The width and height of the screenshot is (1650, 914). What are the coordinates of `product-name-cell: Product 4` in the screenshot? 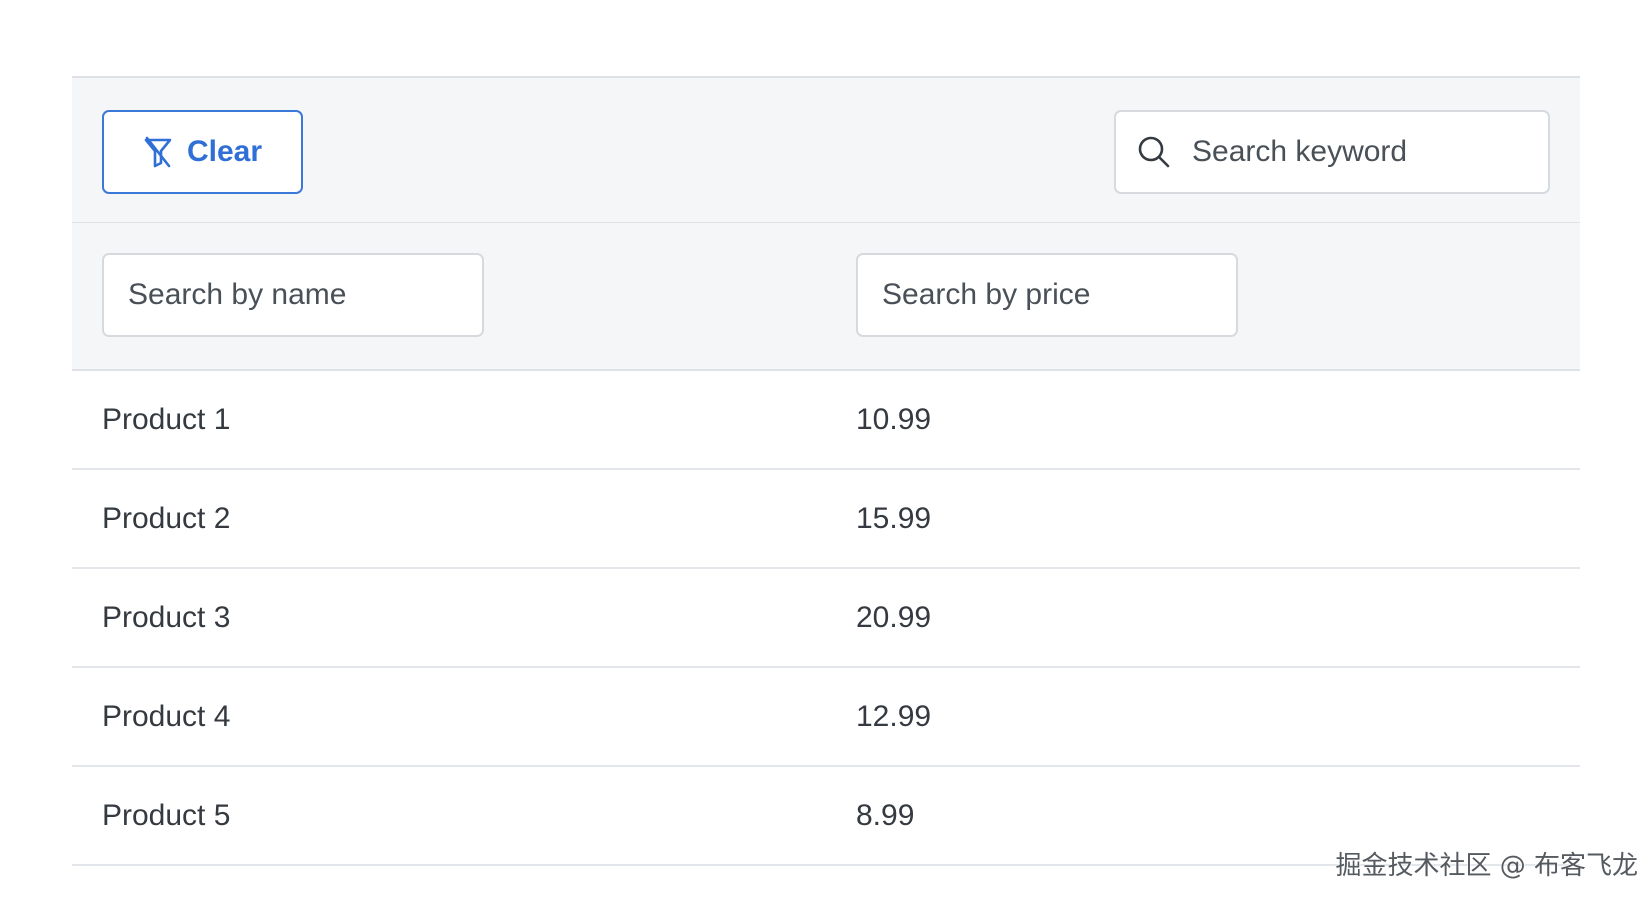 It's located at (166, 716).